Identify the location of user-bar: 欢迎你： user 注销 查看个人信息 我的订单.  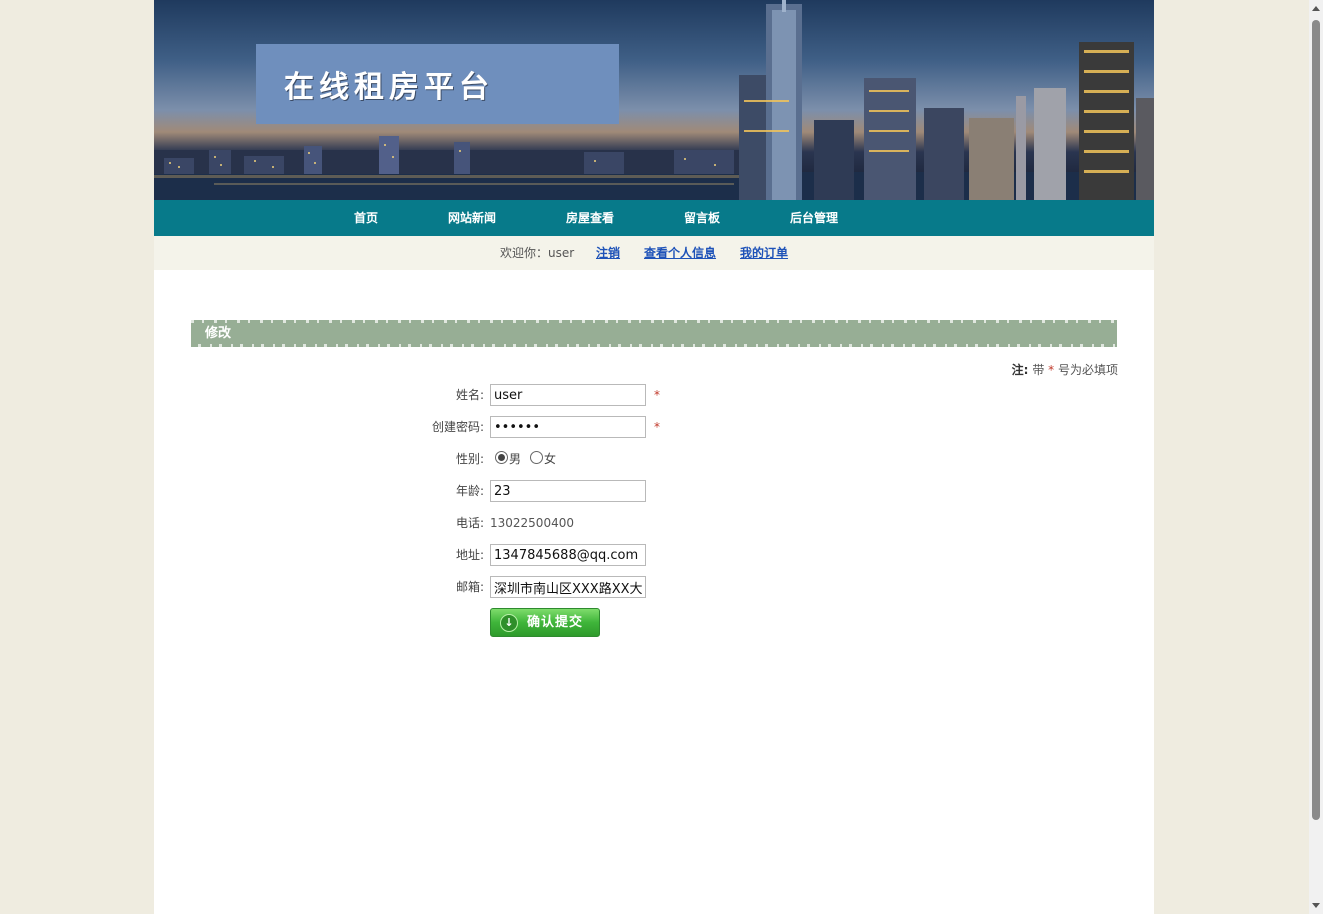
(654, 253).